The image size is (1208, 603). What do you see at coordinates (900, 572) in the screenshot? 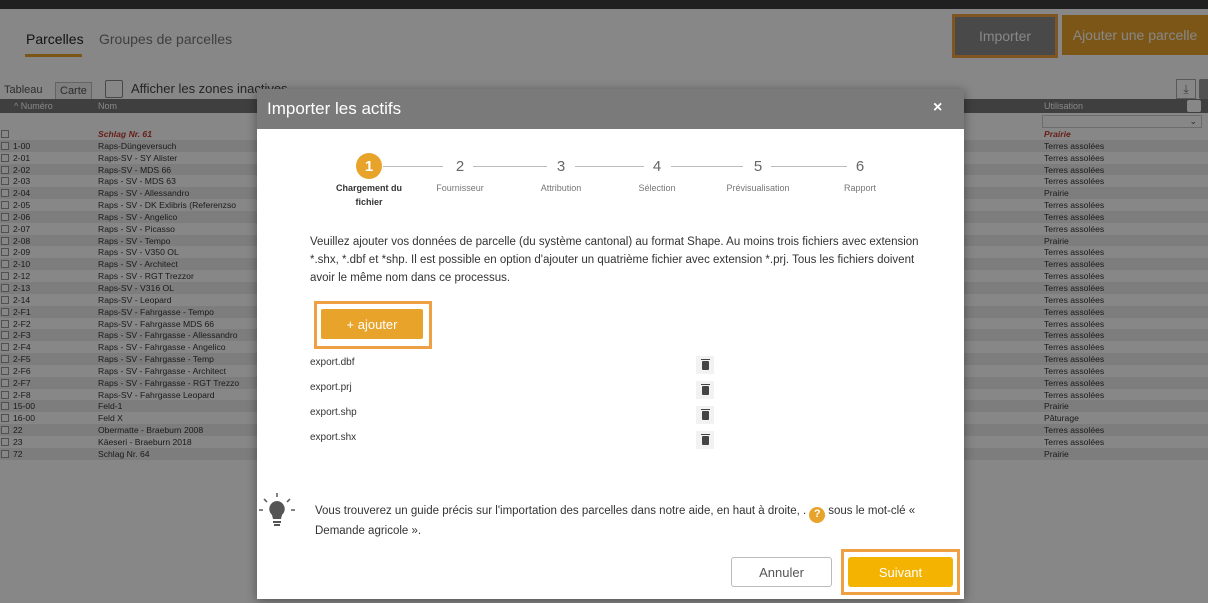
I see `next-button: Suivant` at bounding box center [900, 572].